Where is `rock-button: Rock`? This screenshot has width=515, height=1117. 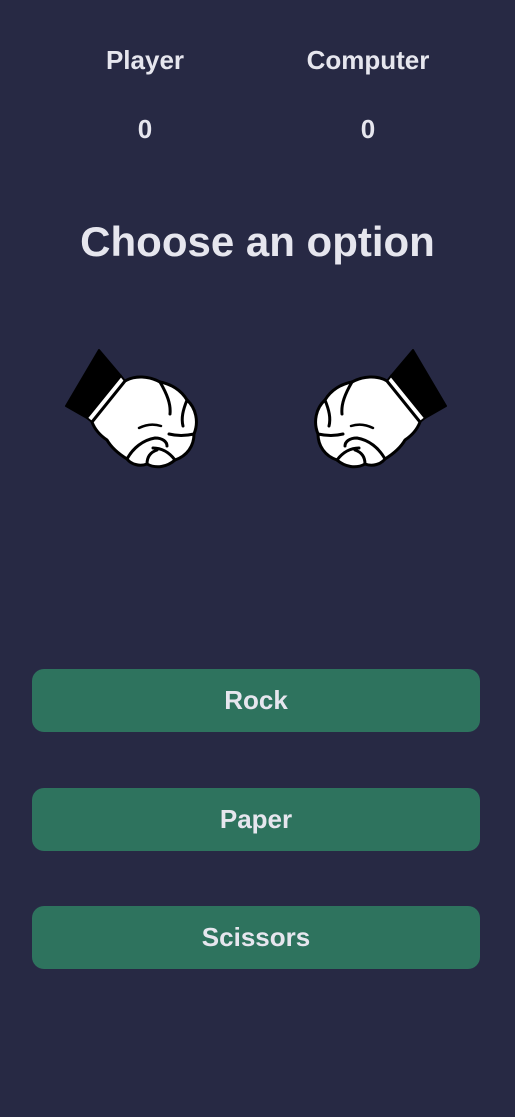 rock-button: Rock is located at coordinates (256, 700).